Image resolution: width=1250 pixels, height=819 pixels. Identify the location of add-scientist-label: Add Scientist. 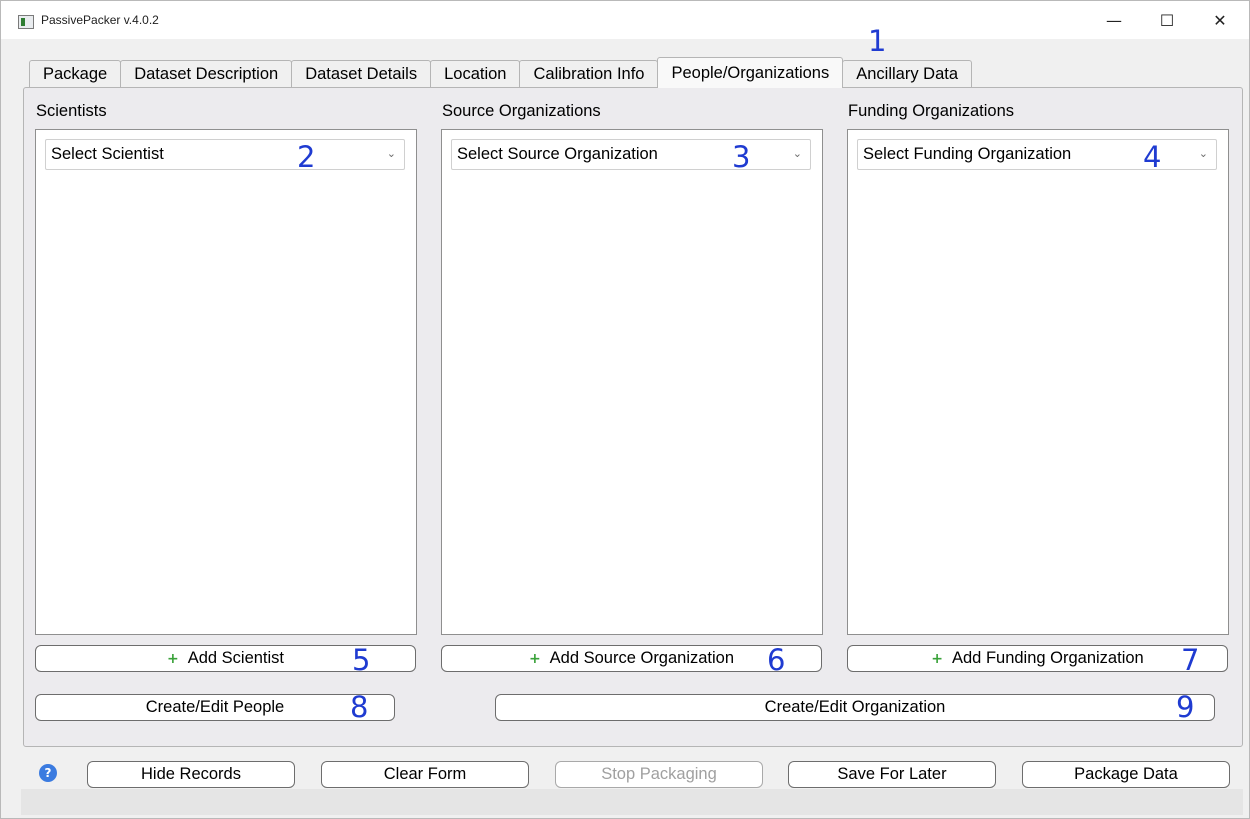
(236, 658).